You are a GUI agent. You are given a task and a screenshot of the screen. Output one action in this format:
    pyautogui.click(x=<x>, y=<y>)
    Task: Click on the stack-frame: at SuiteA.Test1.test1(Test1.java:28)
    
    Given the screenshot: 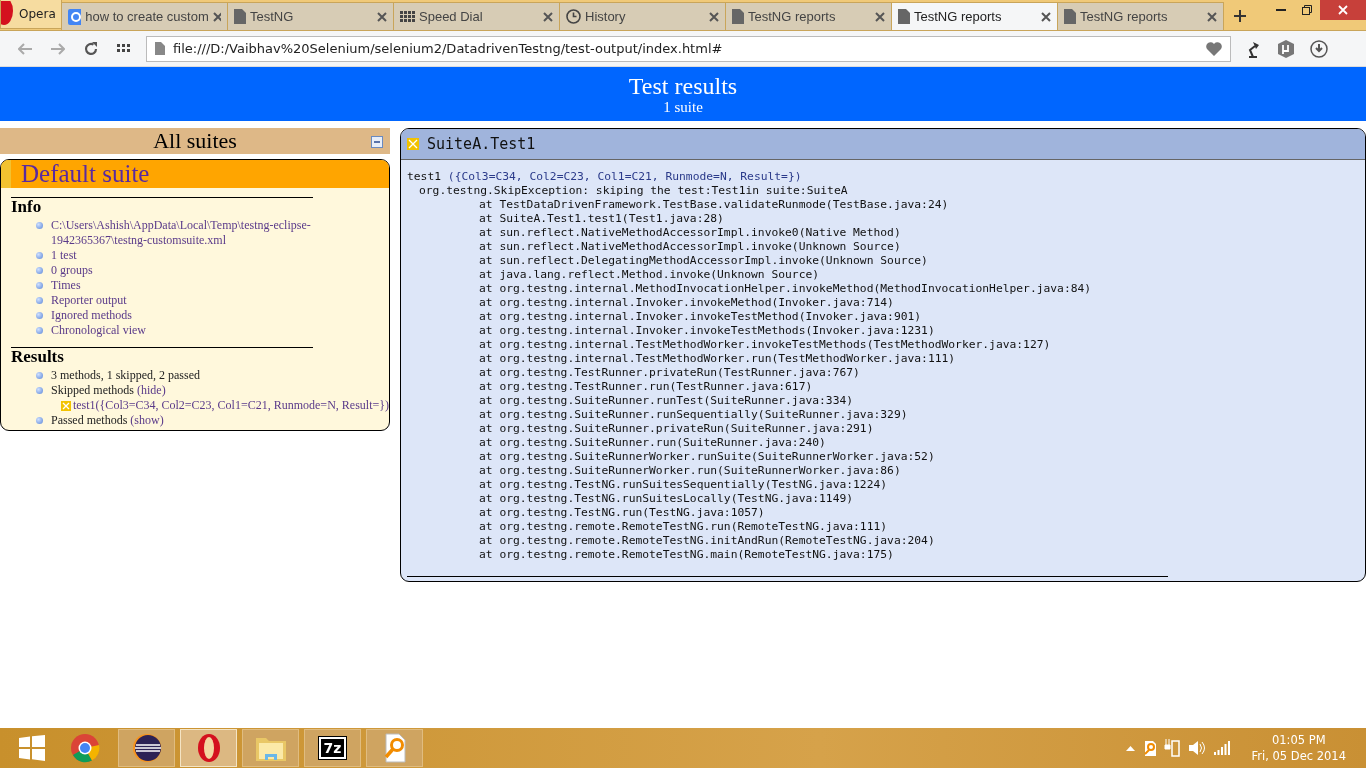 What is the action you would take?
    pyautogui.click(x=886, y=219)
    